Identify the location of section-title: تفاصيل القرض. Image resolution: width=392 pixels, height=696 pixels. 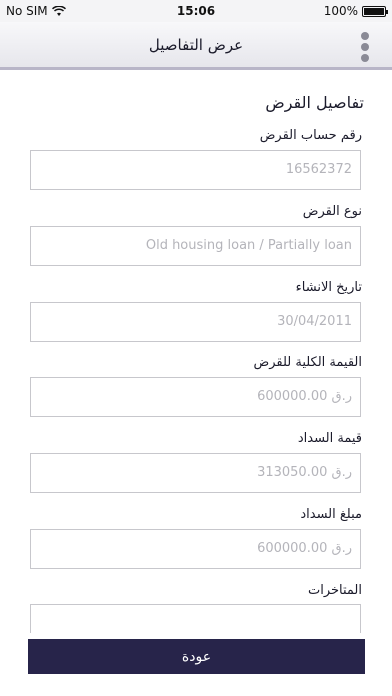
(314, 102).